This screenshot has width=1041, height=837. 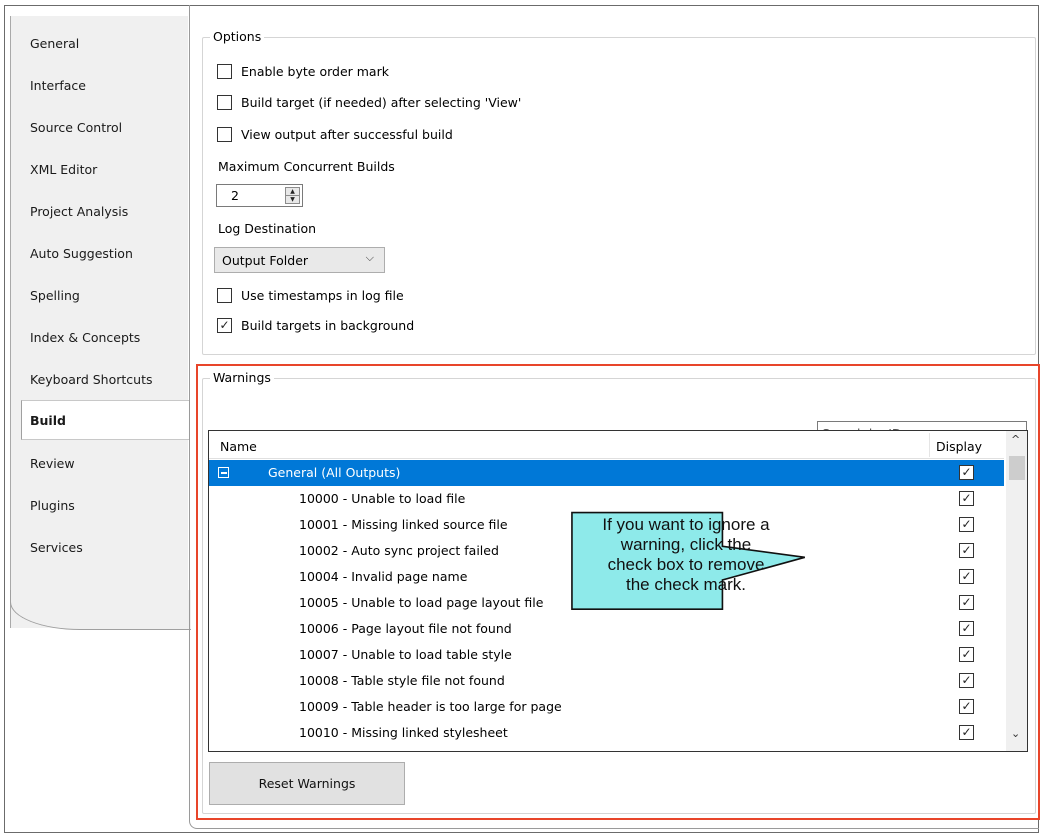 What do you see at coordinates (1015, 733) in the screenshot?
I see `scroll-down-icon: ⌄` at bounding box center [1015, 733].